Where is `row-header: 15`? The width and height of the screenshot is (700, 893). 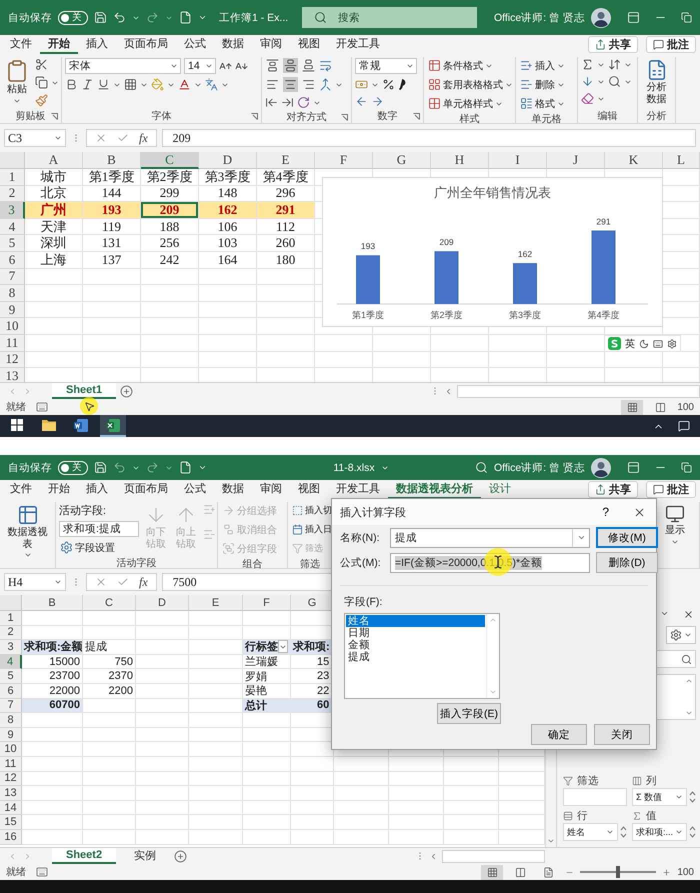
row-header: 15 is located at coordinates (11, 822).